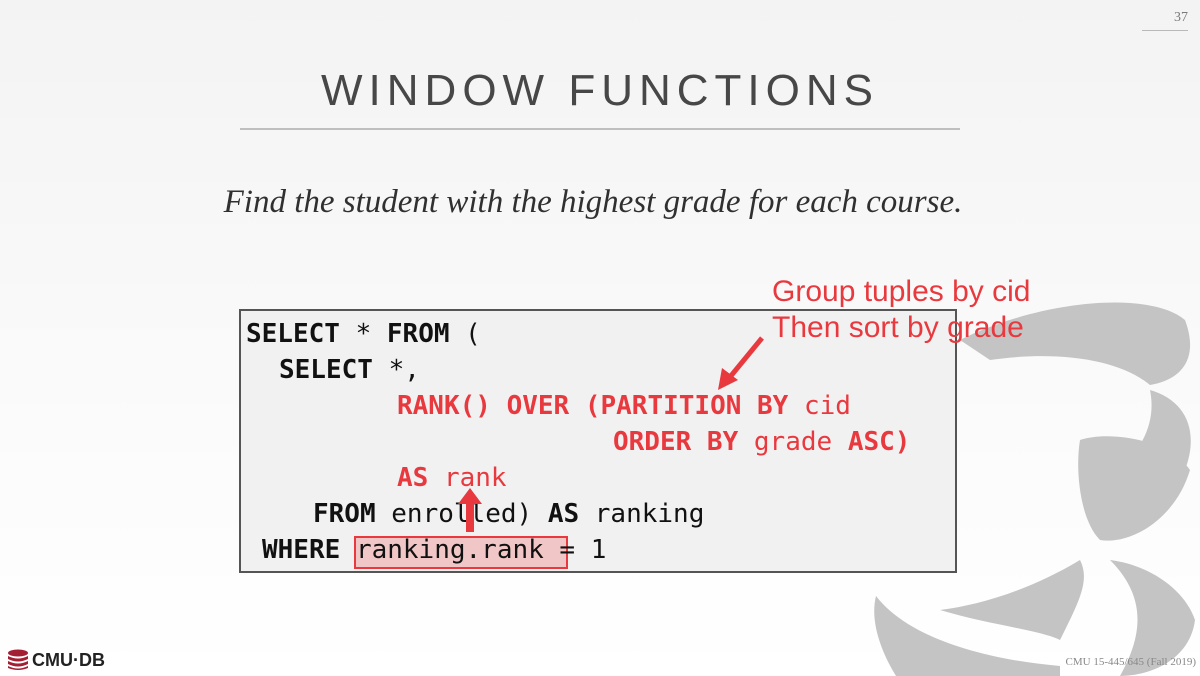 The width and height of the screenshot is (1200, 676). What do you see at coordinates (879, 442) in the screenshot?
I see `keyword-red: ASC)` at bounding box center [879, 442].